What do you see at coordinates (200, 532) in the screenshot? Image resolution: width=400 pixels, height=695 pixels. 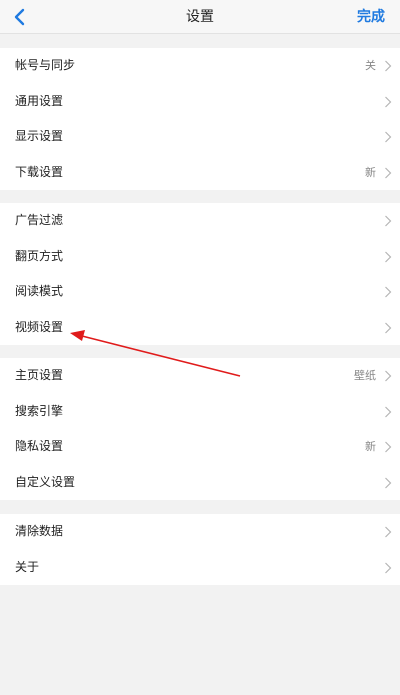 I see `row-clear-data: 清除数据` at bounding box center [200, 532].